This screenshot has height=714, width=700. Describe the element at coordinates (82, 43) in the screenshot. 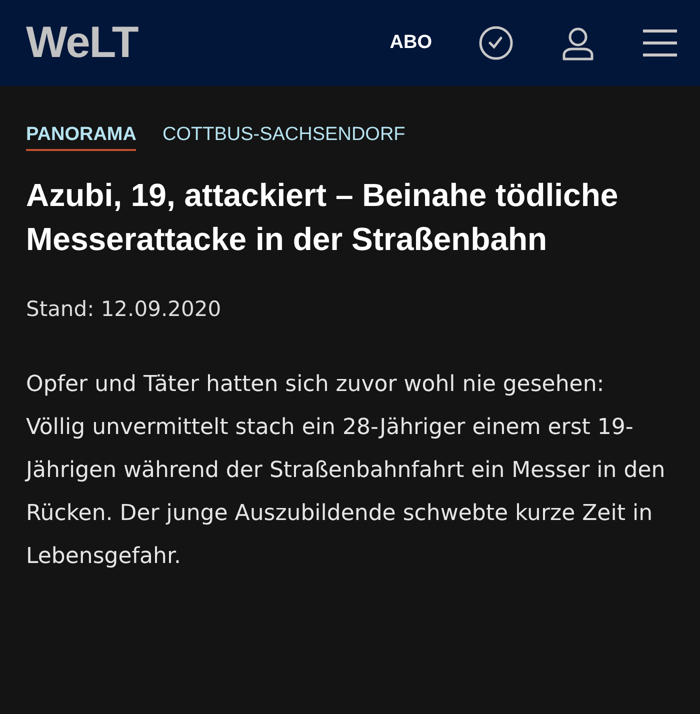

I see `logo-link: WeLT` at that location.